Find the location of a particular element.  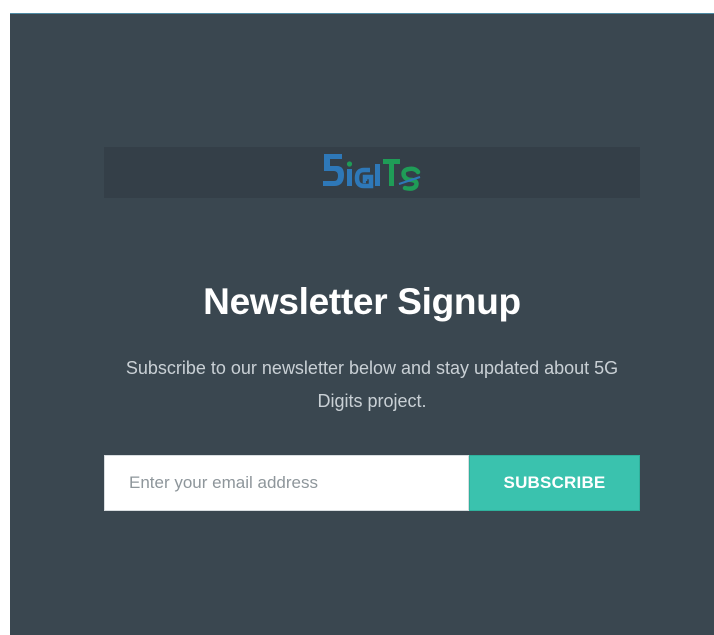

email-input is located at coordinates (286, 483).